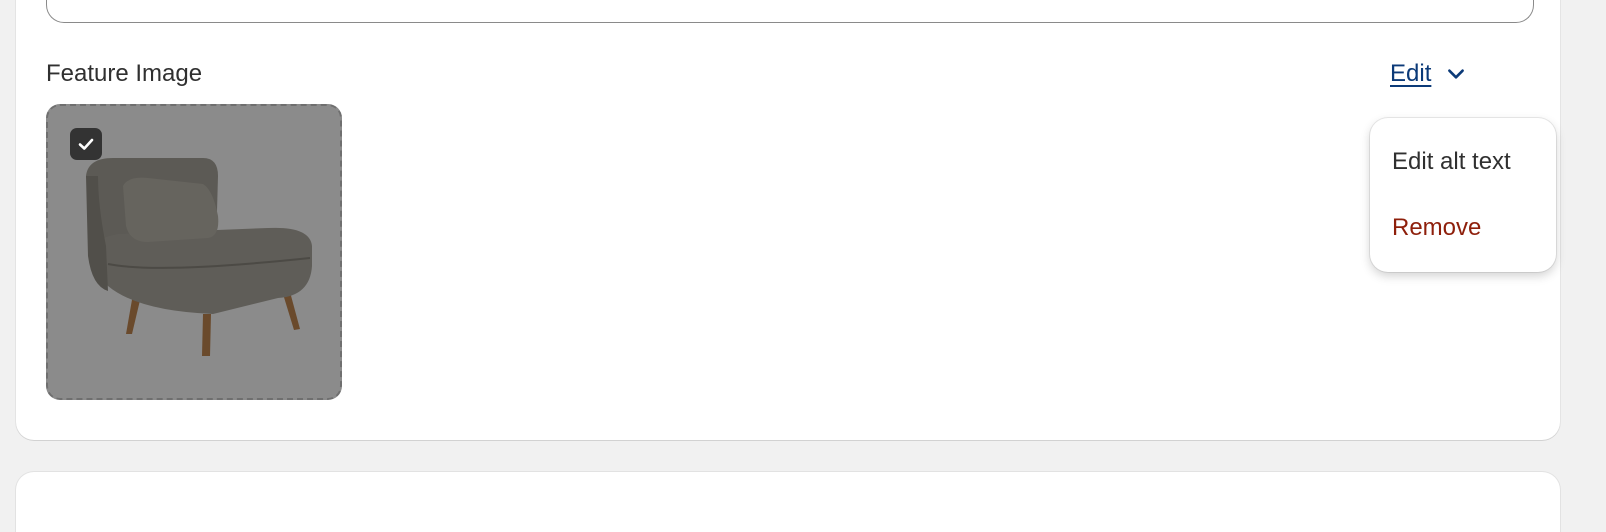  I want to click on menu-item-remove: Remove, so click(1436, 228).